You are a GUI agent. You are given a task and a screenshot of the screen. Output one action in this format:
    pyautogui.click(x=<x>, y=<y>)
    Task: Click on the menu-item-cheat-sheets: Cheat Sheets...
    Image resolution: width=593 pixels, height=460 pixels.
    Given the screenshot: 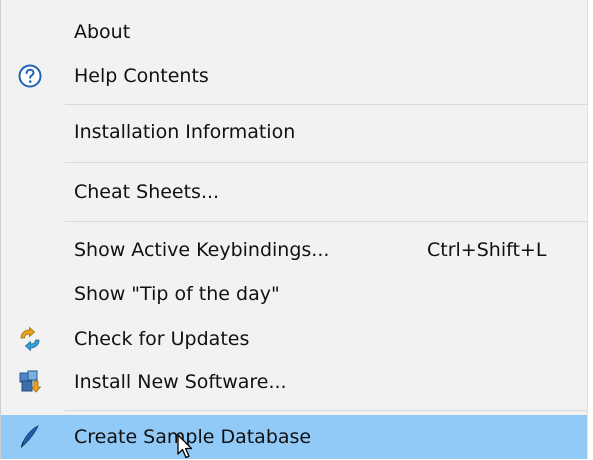 What is the action you would take?
    pyautogui.click(x=294, y=192)
    